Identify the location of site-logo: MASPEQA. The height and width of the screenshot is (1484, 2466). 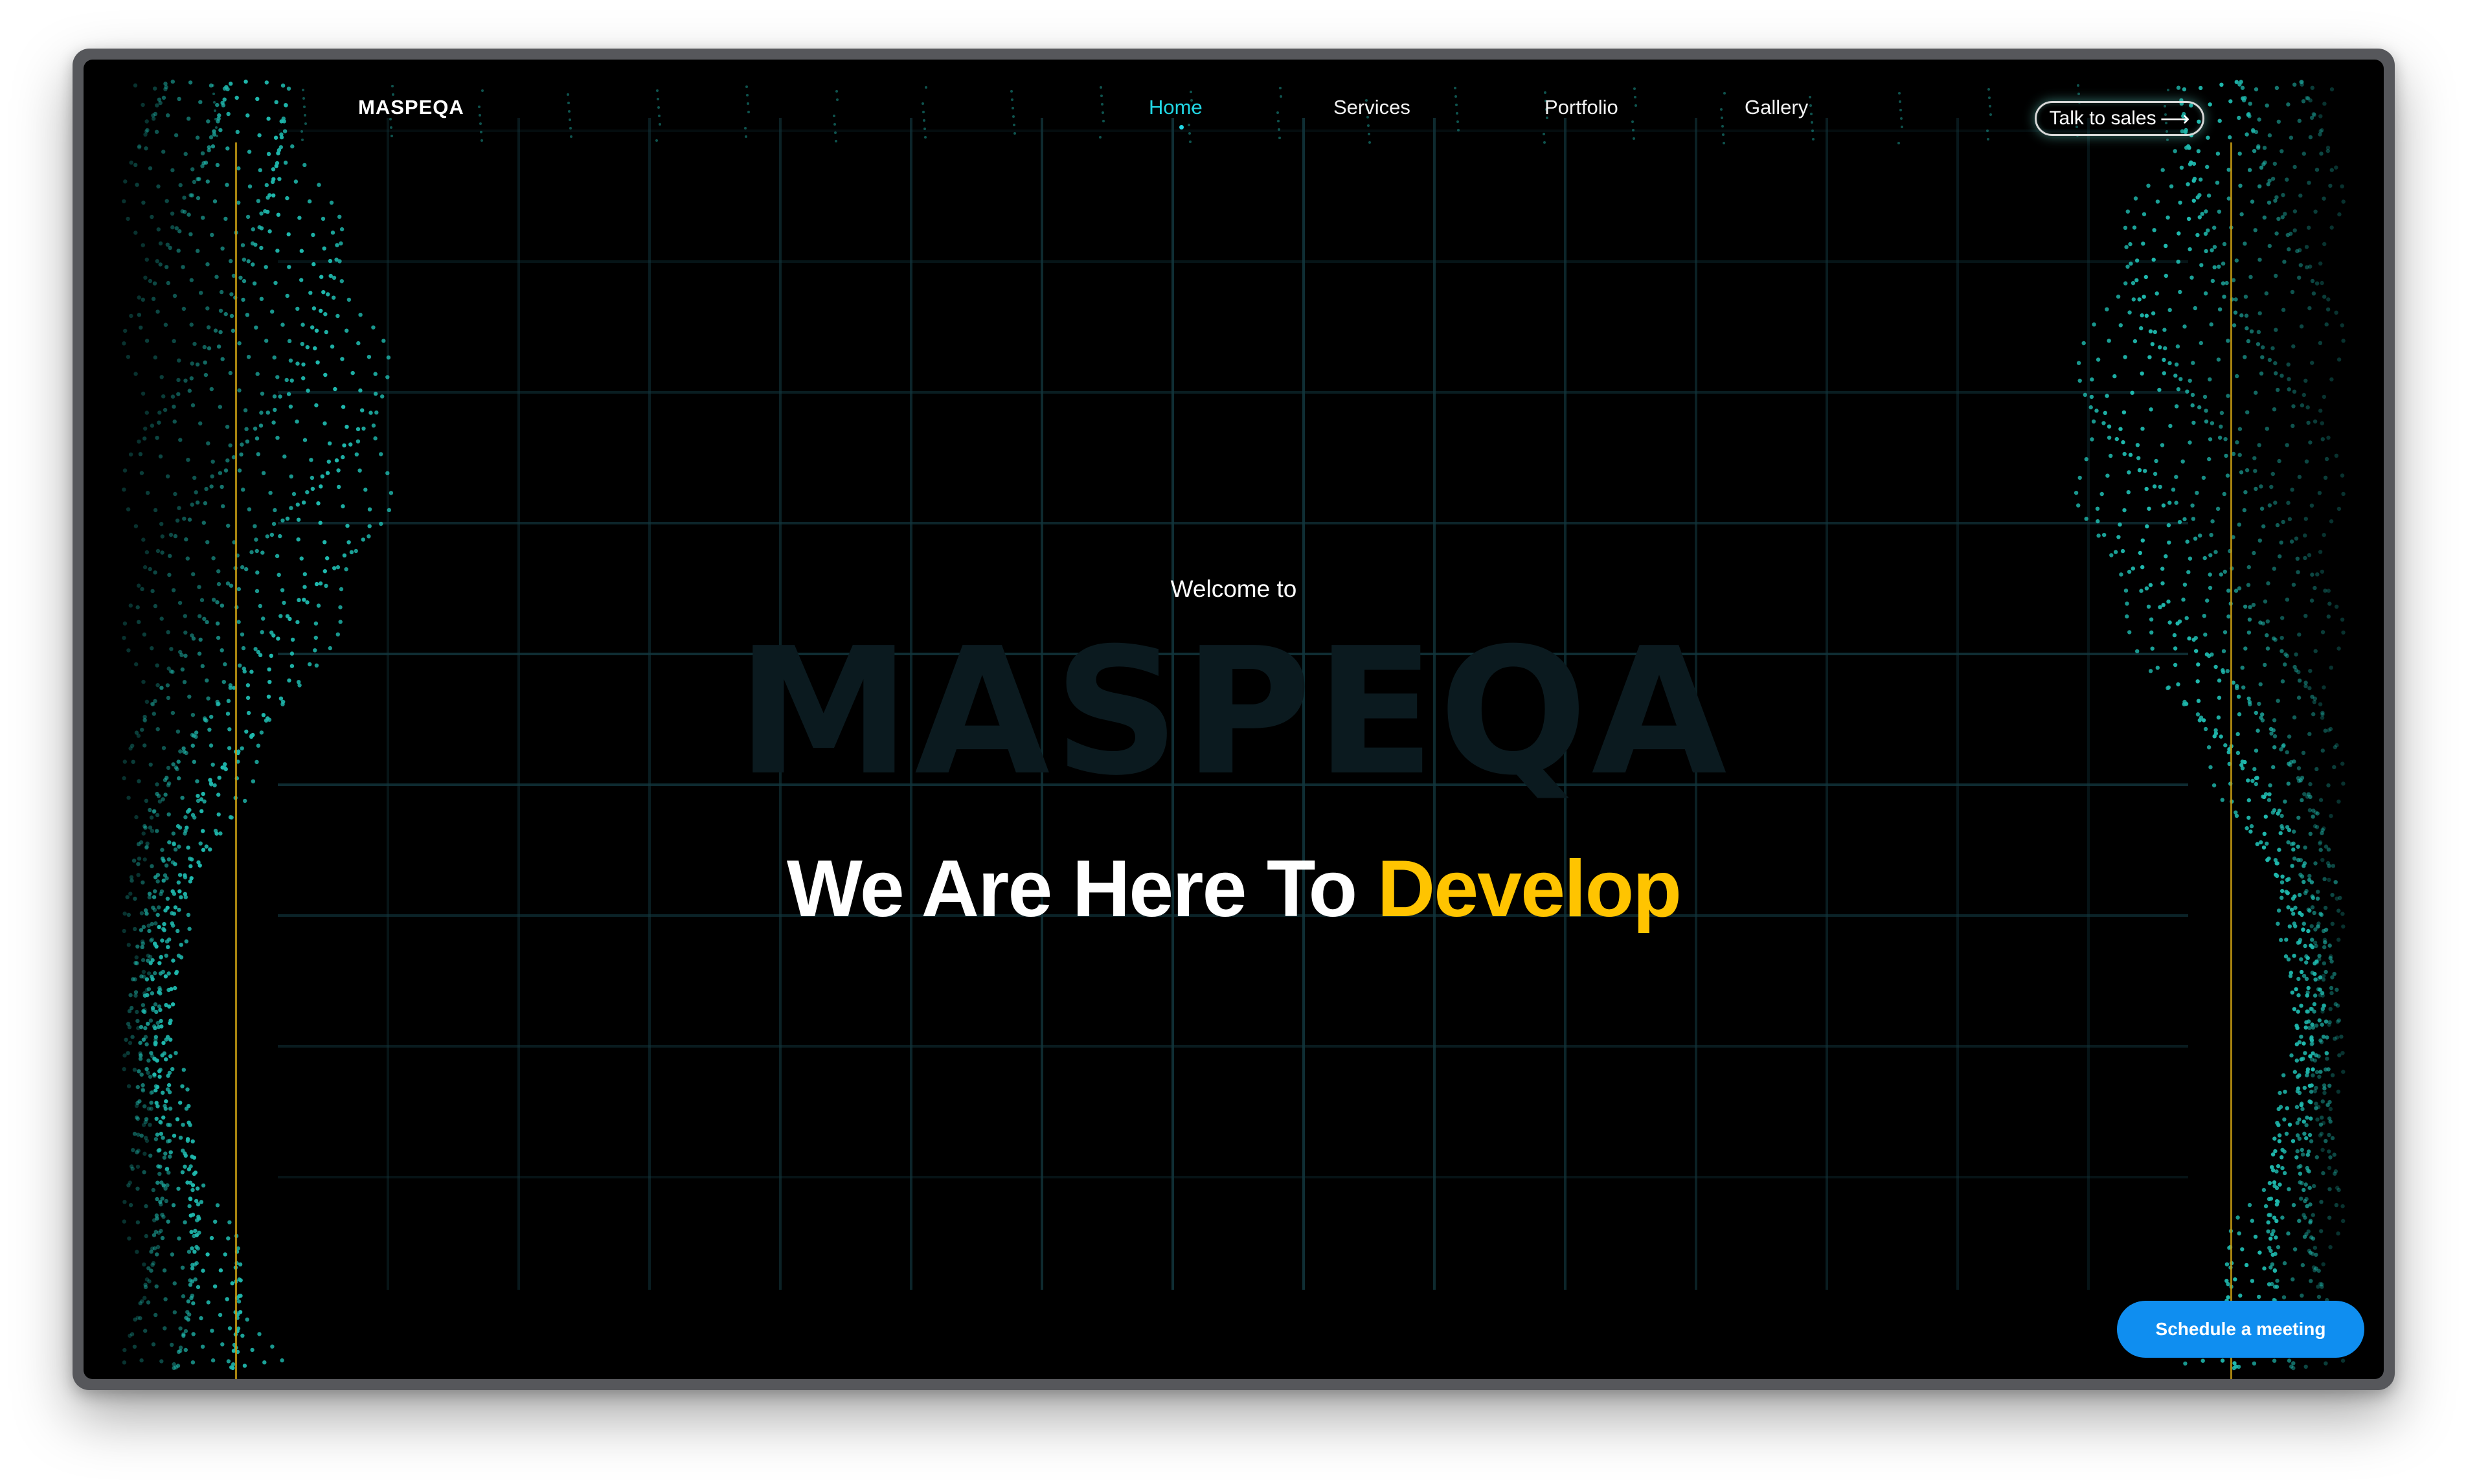
(411, 107).